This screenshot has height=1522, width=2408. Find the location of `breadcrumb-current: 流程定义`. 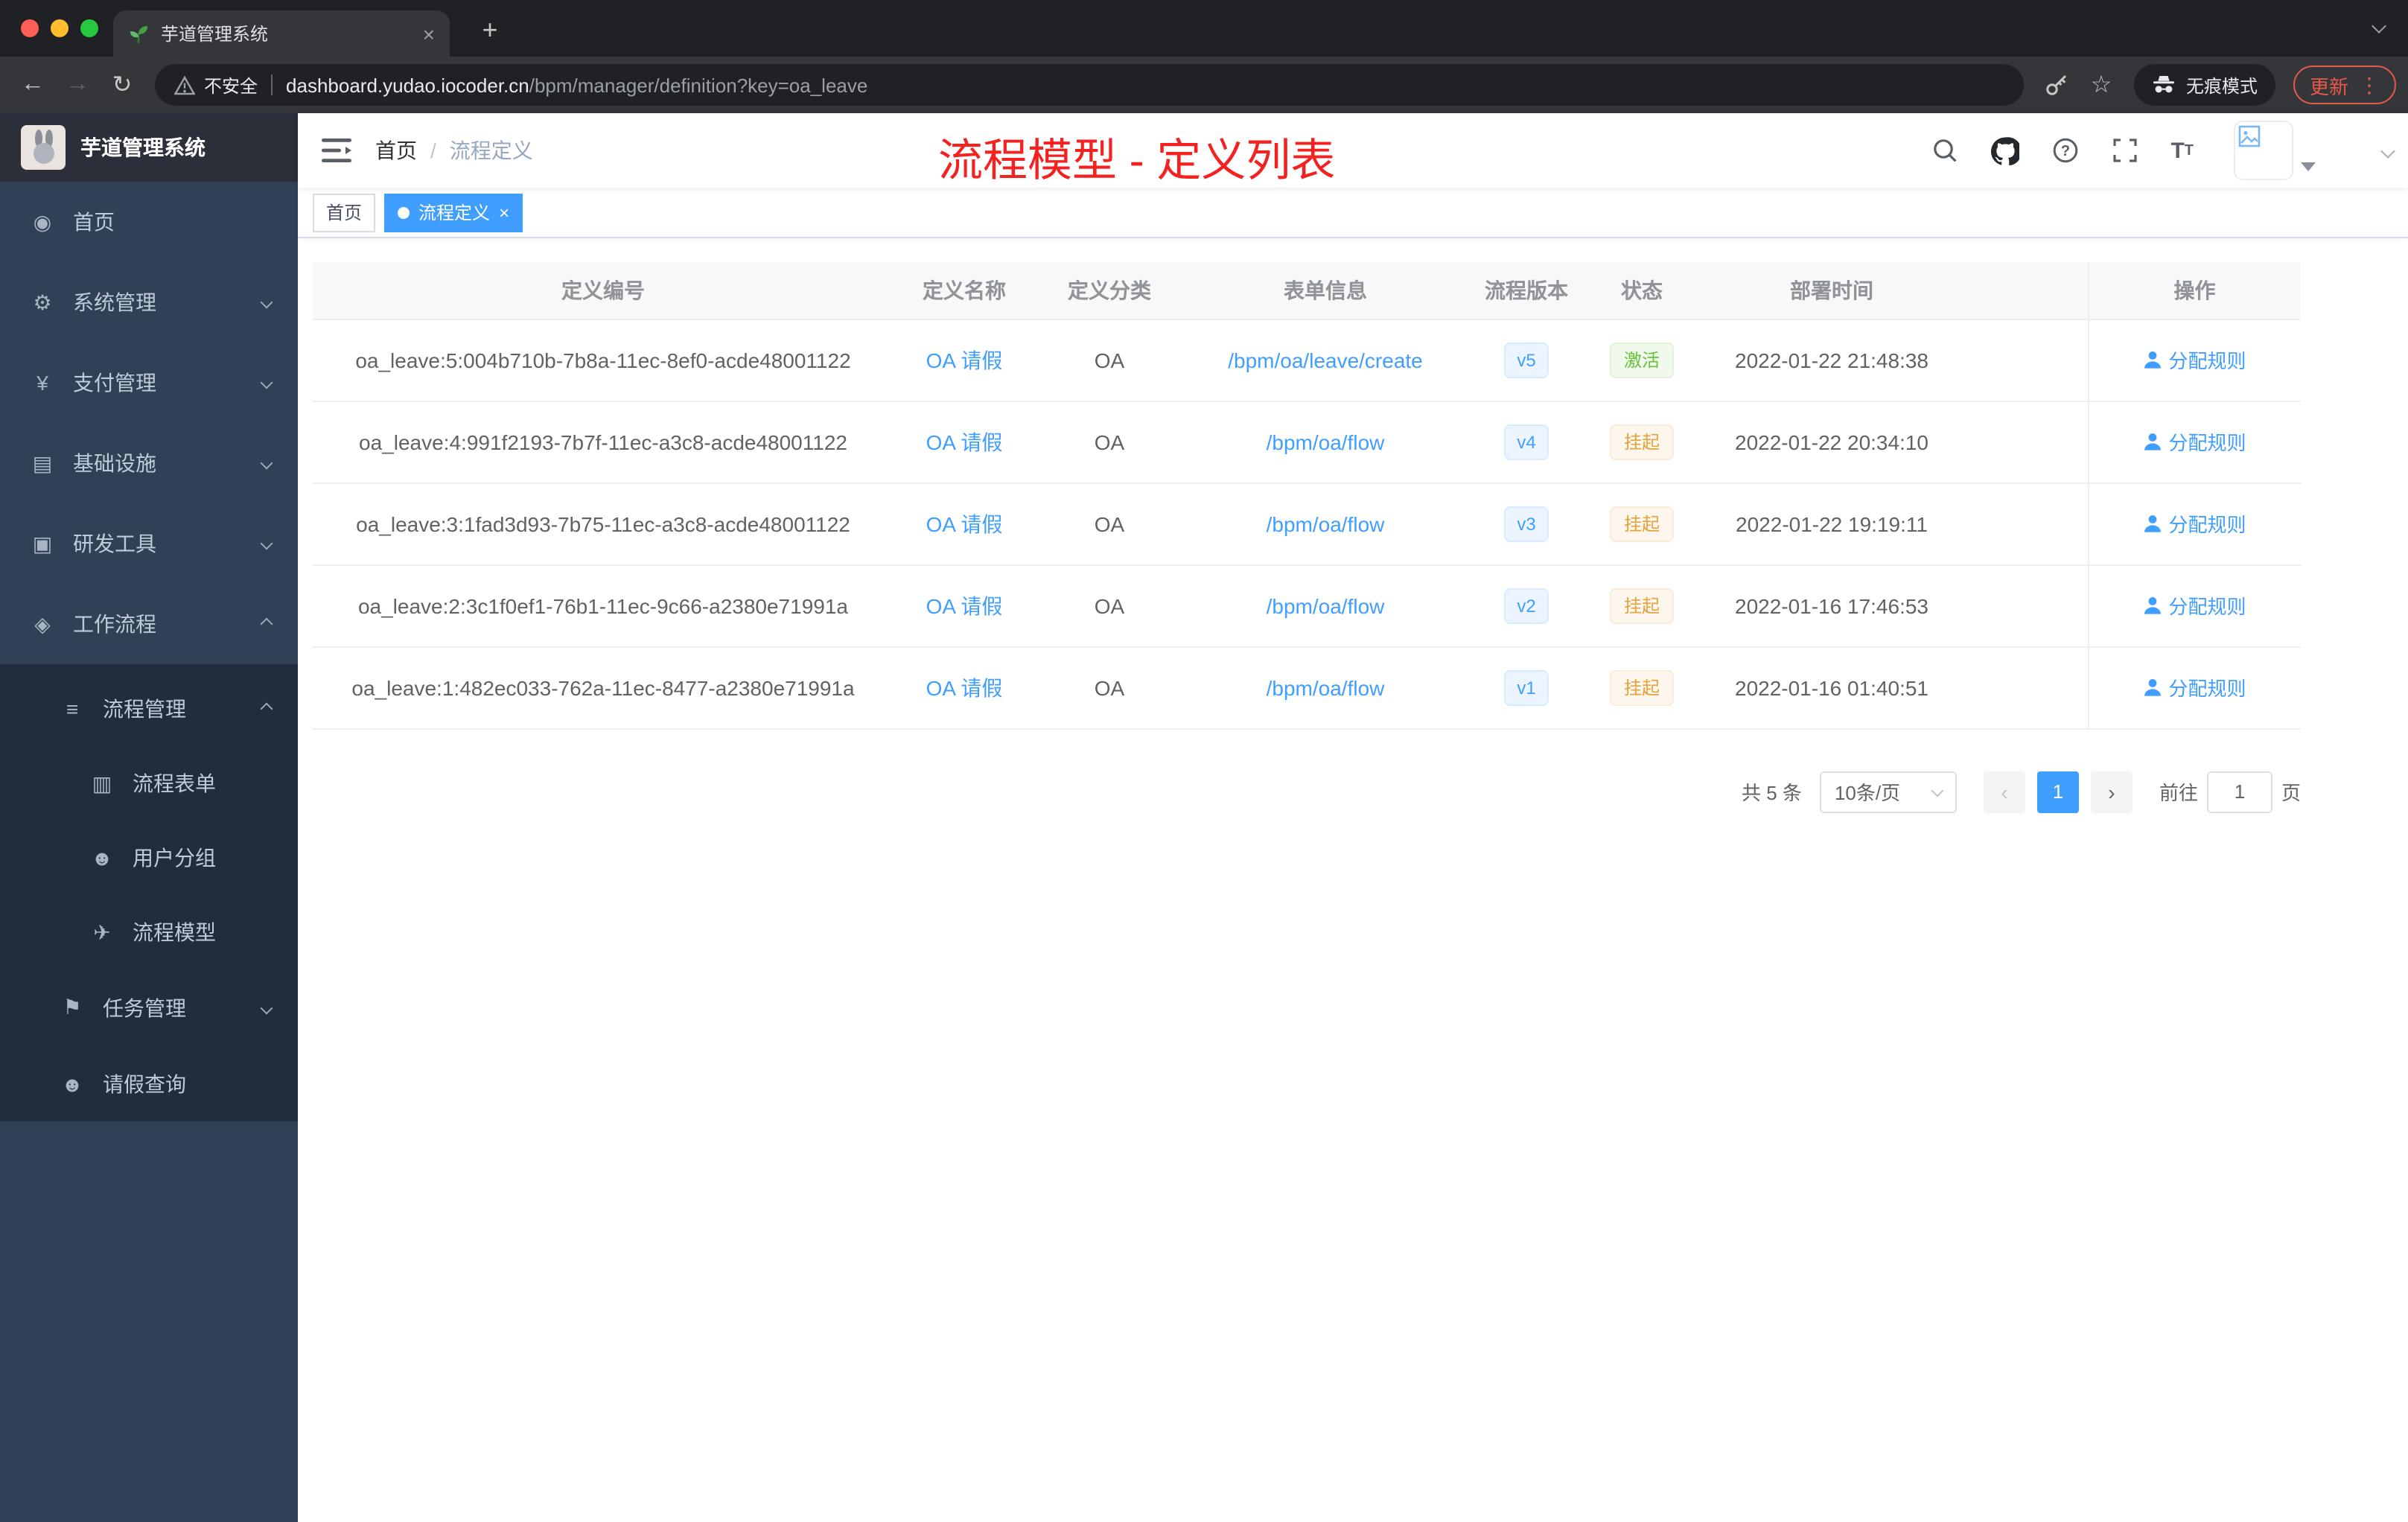

breadcrumb-current: 流程定义 is located at coordinates (491, 150).